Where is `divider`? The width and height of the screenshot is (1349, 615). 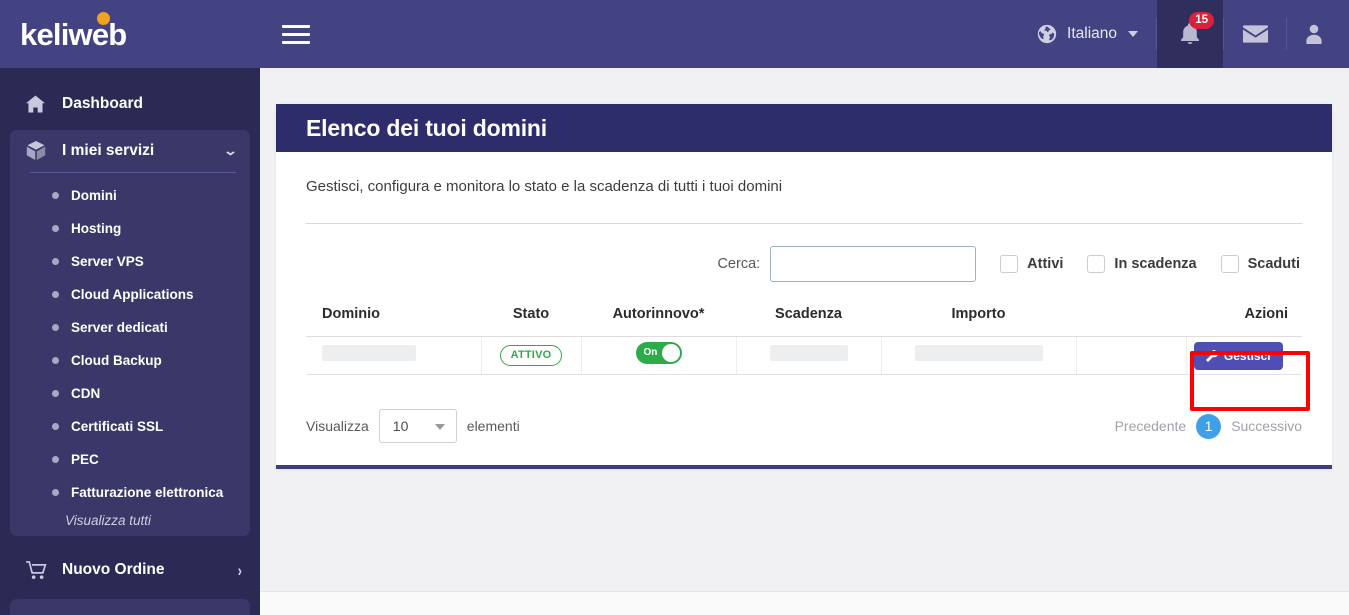 divider is located at coordinates (804, 223).